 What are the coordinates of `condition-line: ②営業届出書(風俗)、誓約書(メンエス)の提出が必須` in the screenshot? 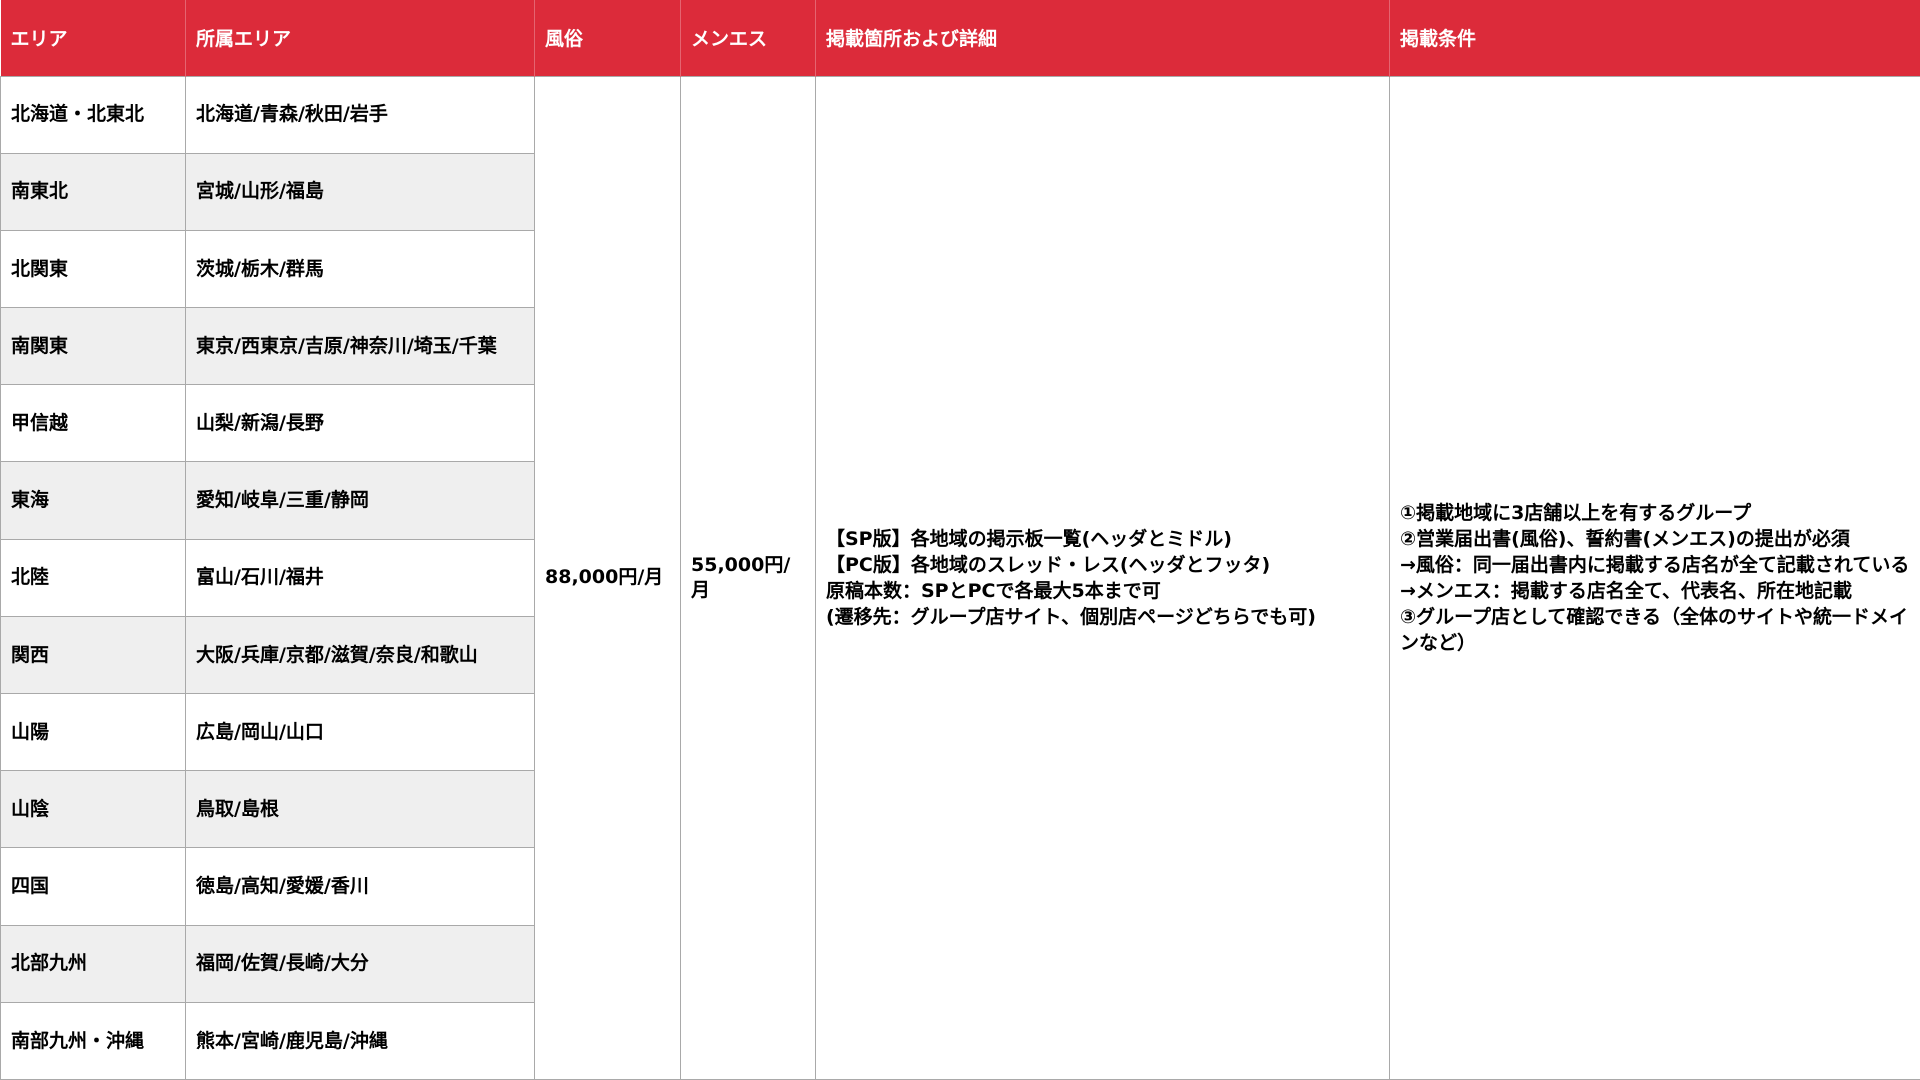 It's located at (1625, 538).